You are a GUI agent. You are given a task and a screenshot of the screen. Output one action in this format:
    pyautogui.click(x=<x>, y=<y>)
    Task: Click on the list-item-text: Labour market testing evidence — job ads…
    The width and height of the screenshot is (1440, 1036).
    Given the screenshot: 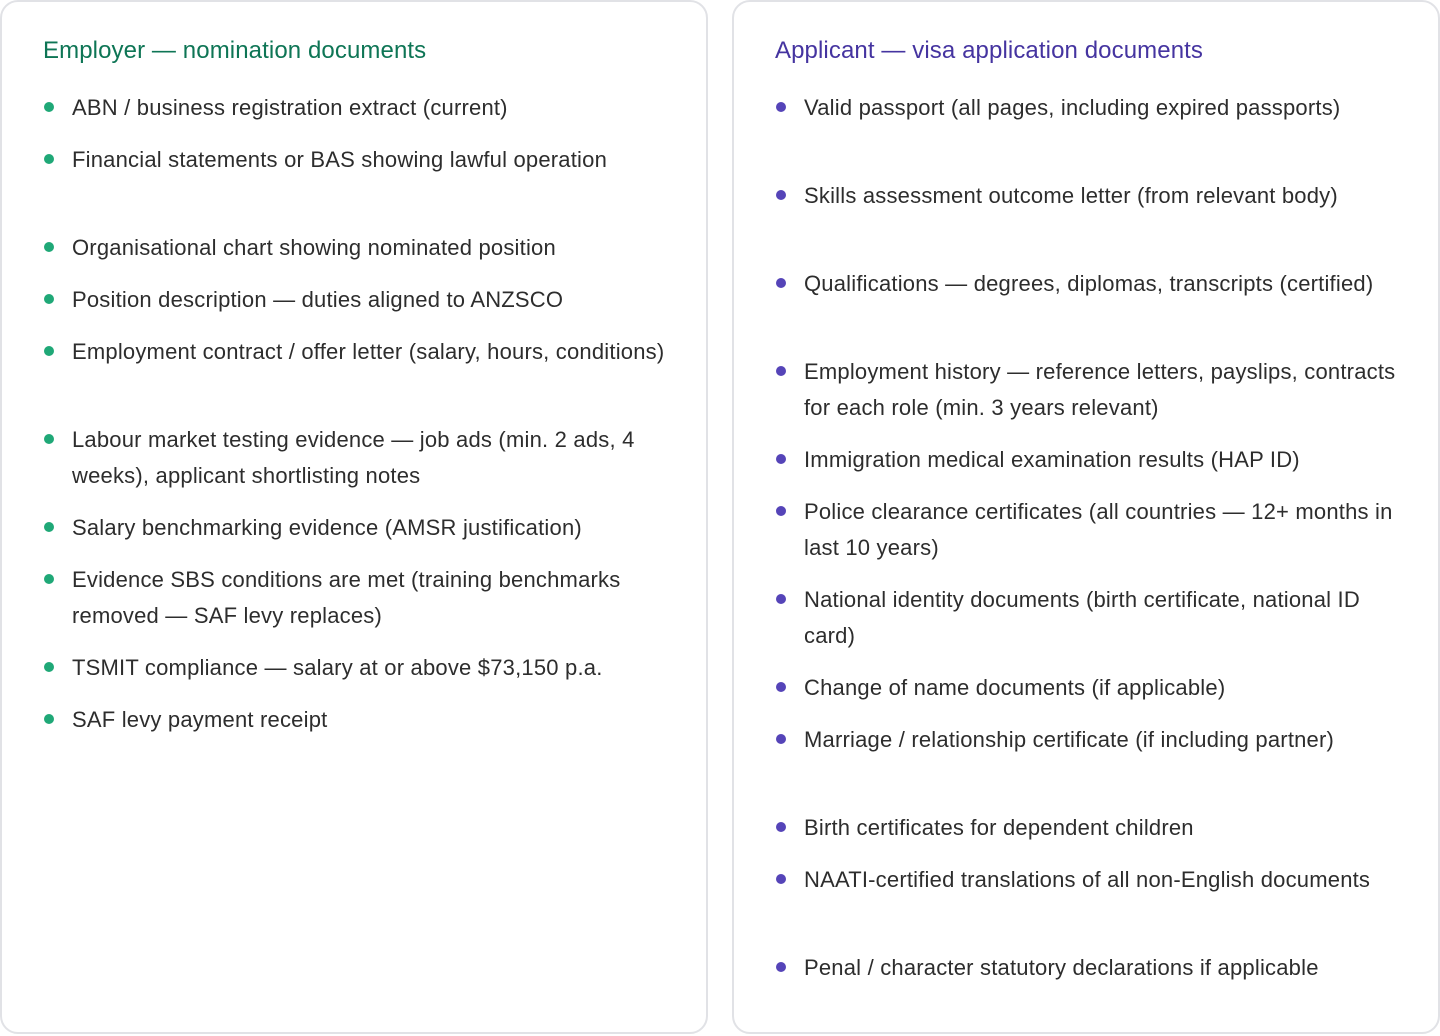 What is the action you would take?
    pyautogui.click(x=353, y=457)
    